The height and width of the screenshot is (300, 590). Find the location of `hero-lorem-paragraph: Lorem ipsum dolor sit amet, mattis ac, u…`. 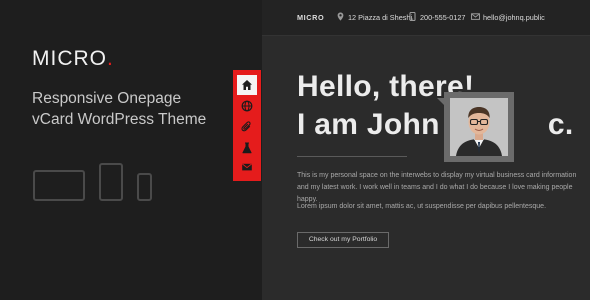

hero-lorem-paragraph: Lorem ipsum dolor sit amet, mattis ac, u… is located at coordinates (422, 206).